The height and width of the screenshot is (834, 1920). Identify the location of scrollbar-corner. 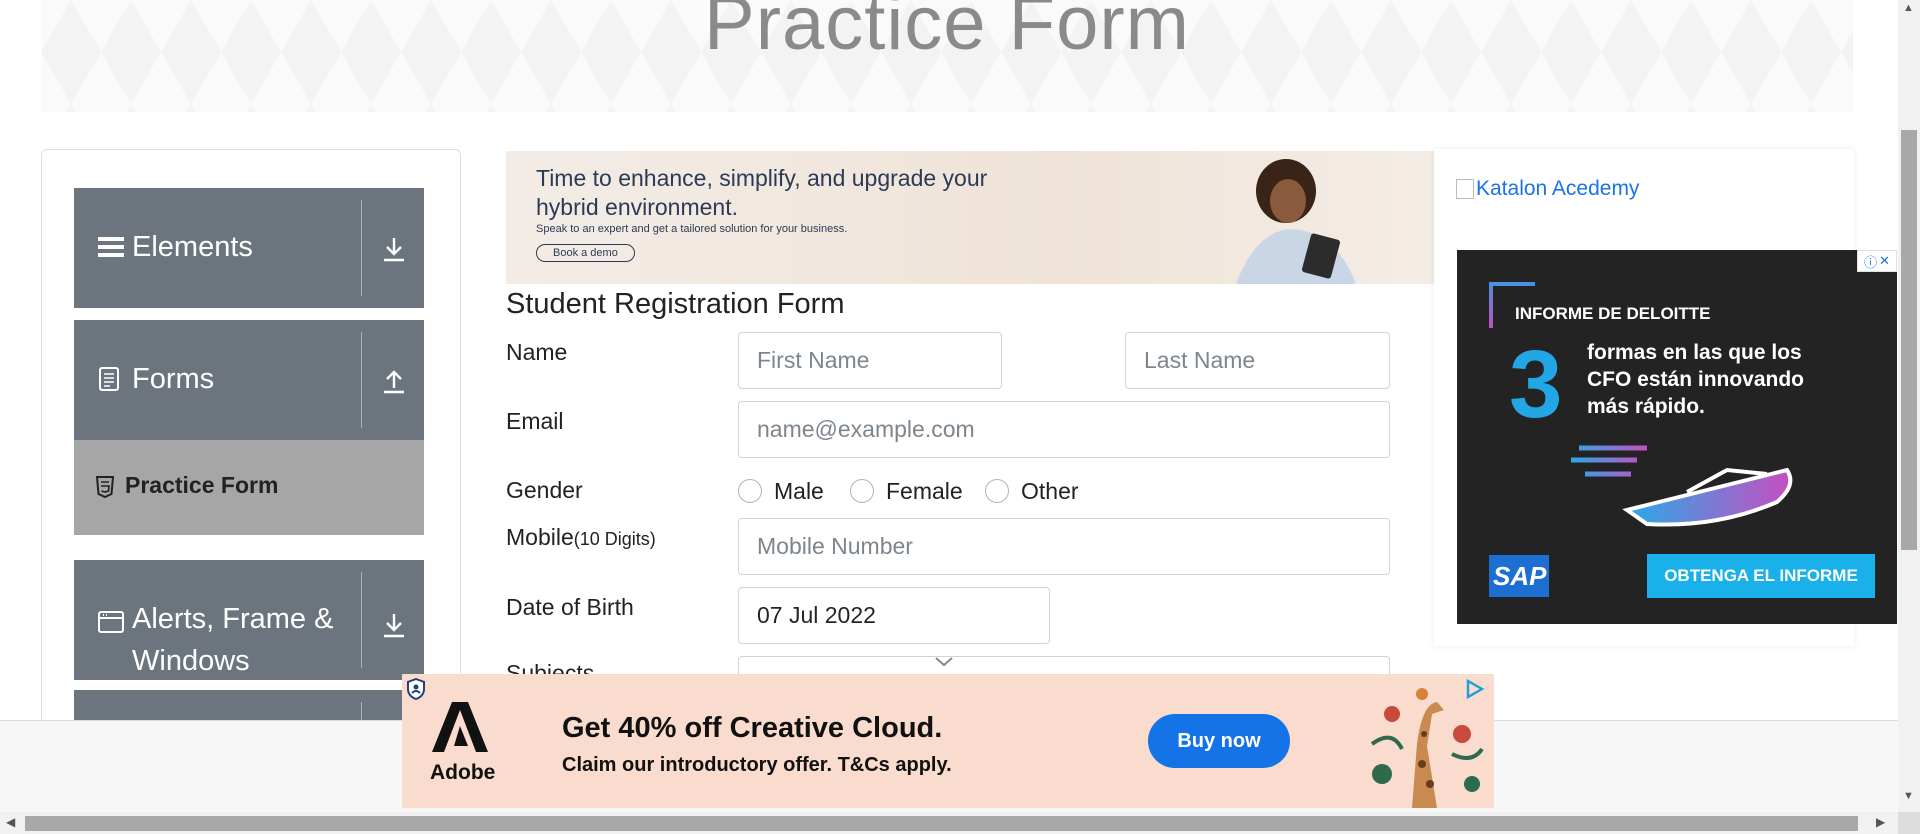
(1909, 823).